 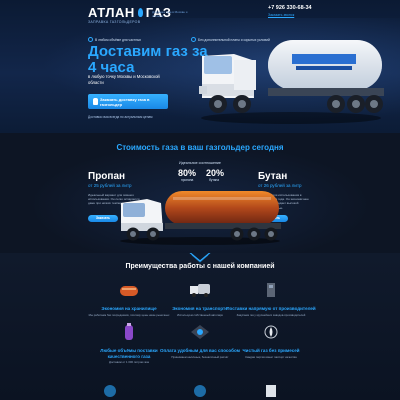 What do you see at coordinates (111, 12) in the screenshot?
I see `logo-text-a: АТЛАН` at bounding box center [111, 12].